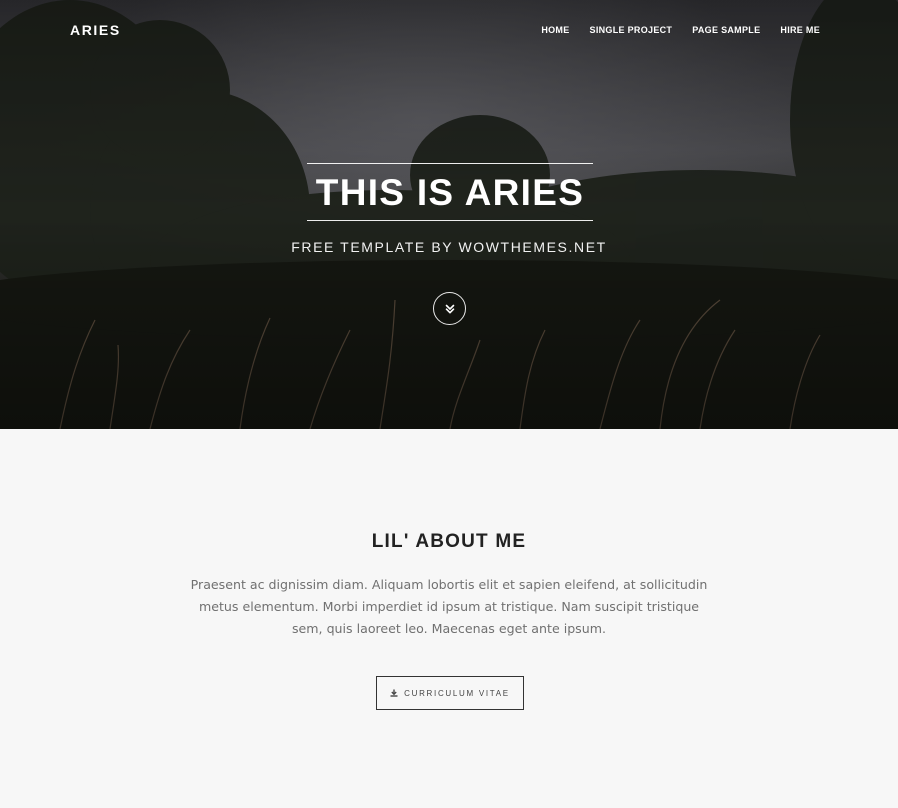 This screenshot has height=808, width=898. What do you see at coordinates (726, 30) in the screenshot?
I see `nav-page-sample: PAGE SAMPLE` at bounding box center [726, 30].